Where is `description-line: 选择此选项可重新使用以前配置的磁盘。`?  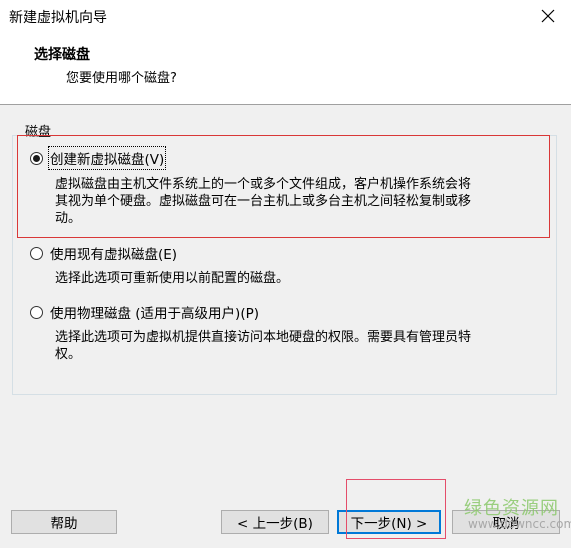 description-line: 选择此选项可重新使用以前配置的磁盘。 is located at coordinates (172, 278).